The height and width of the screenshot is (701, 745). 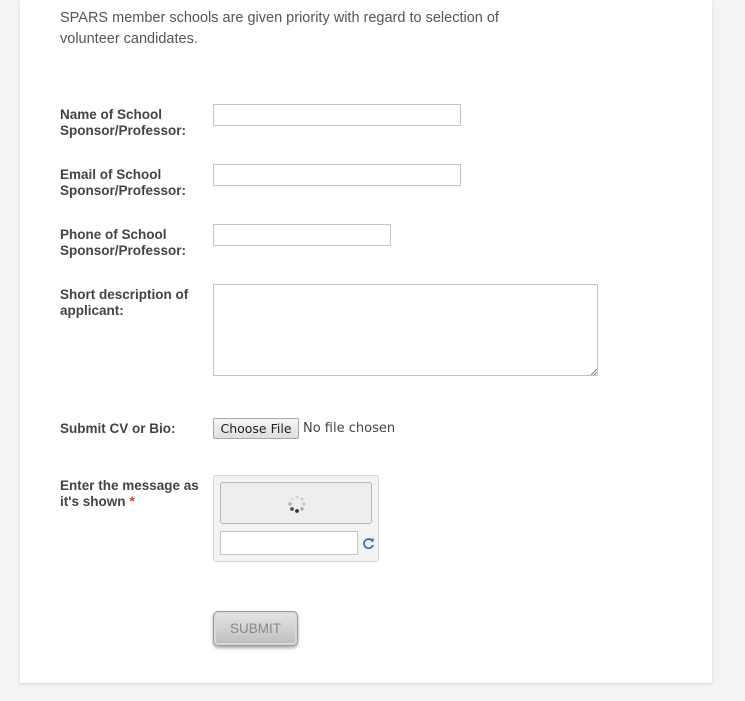 What do you see at coordinates (123, 190) in the screenshot?
I see `sponsor-email-label-line2: Sponsor/Professor:` at bounding box center [123, 190].